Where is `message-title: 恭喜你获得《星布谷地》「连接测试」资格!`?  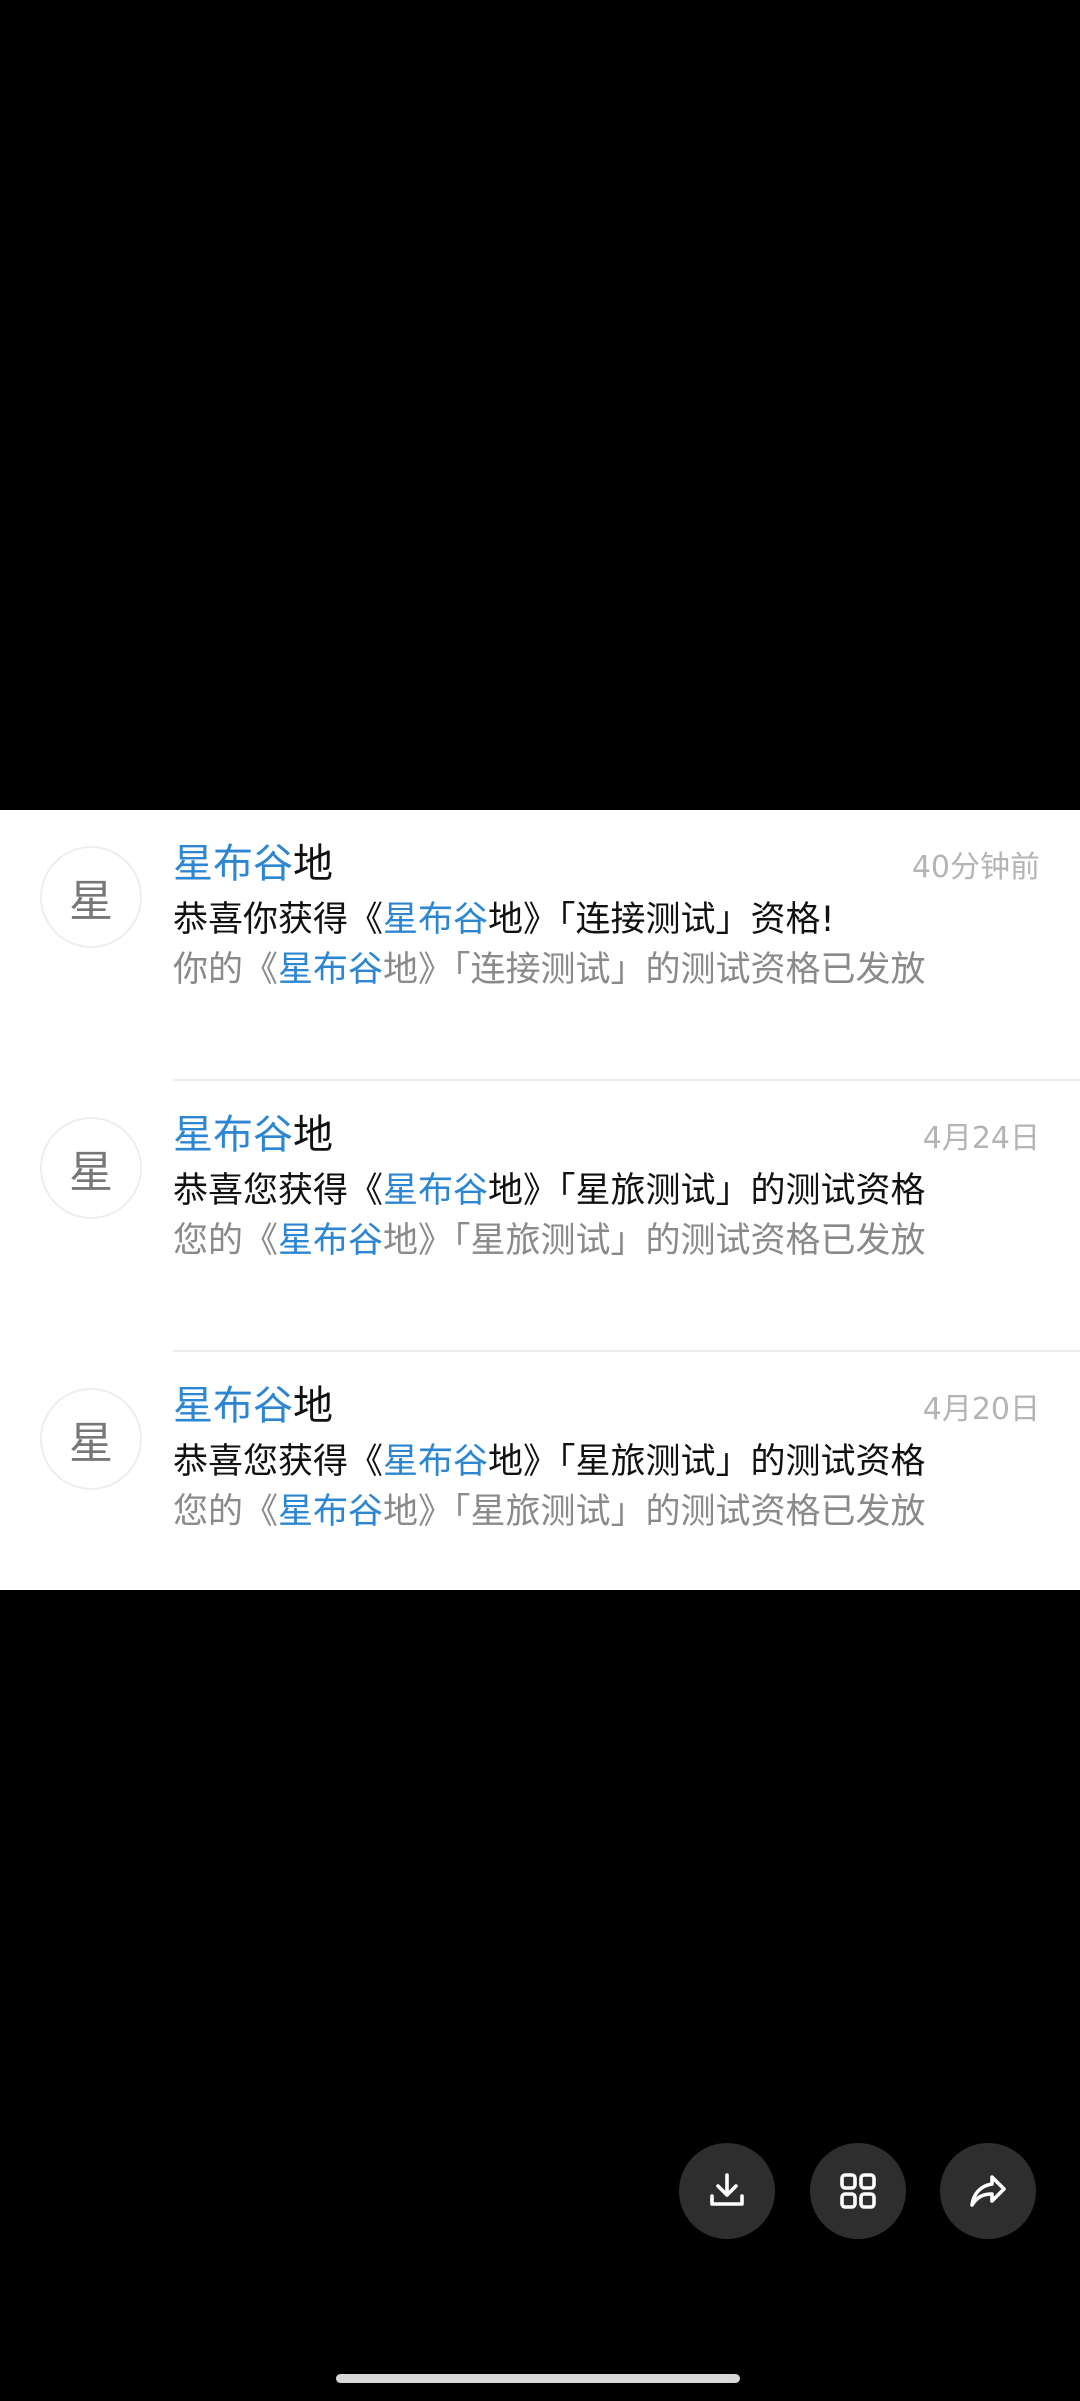 message-title: 恭喜你获得《星布谷地》「连接测试」资格! is located at coordinates (504, 920).